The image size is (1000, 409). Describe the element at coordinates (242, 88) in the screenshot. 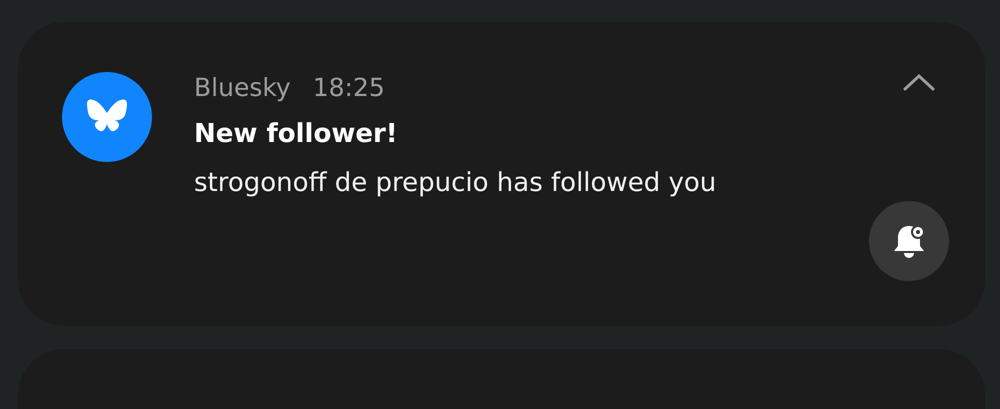

I see `app-name: Bluesky` at that location.